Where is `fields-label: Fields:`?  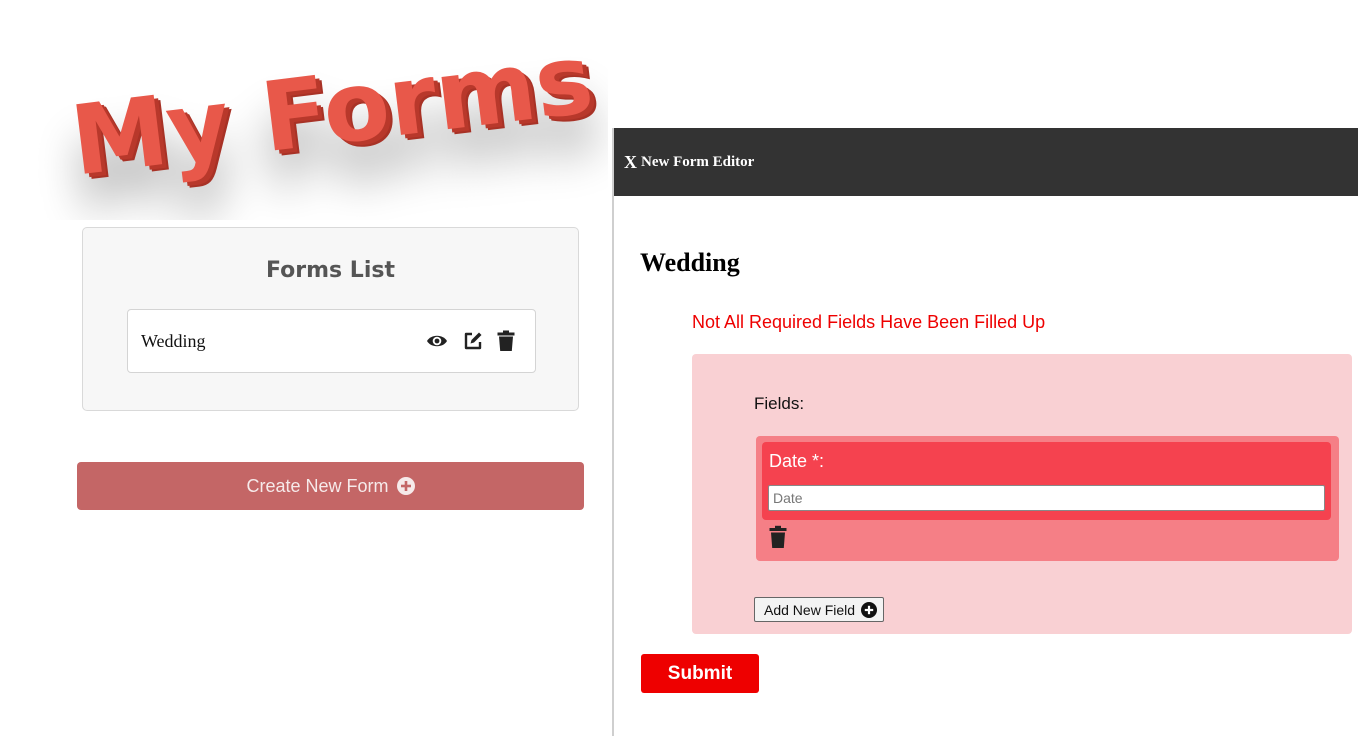 fields-label: Fields: is located at coordinates (779, 403).